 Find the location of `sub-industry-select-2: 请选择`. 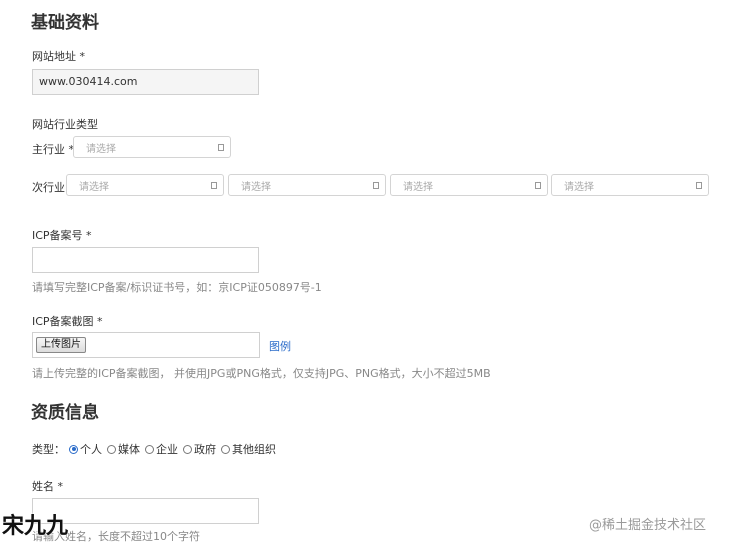

sub-industry-select-2: 请选择 is located at coordinates (307, 185).